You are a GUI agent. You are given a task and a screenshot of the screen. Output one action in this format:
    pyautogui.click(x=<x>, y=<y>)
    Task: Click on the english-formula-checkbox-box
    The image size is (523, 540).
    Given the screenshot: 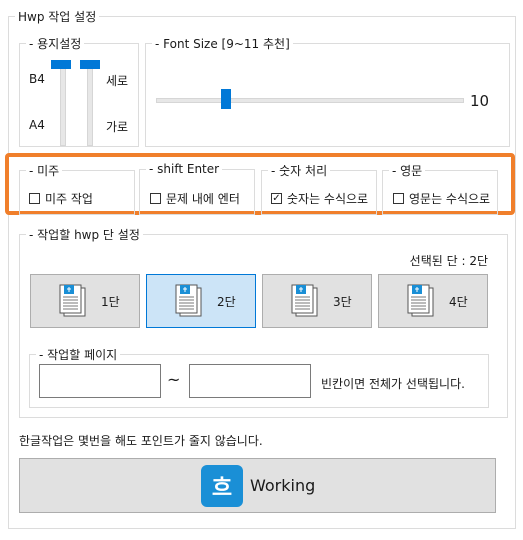 What is the action you would take?
    pyautogui.click(x=398, y=198)
    